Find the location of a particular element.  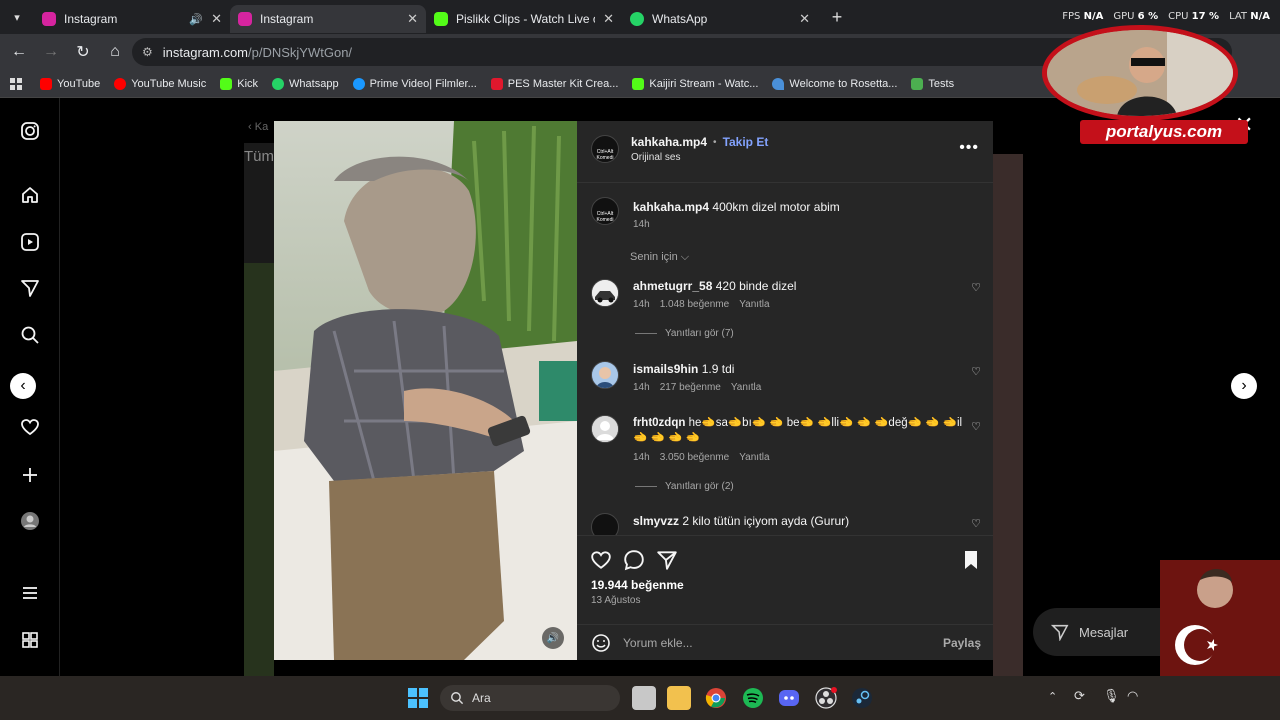

instagram-logo-icon is located at coordinates (30, 131).